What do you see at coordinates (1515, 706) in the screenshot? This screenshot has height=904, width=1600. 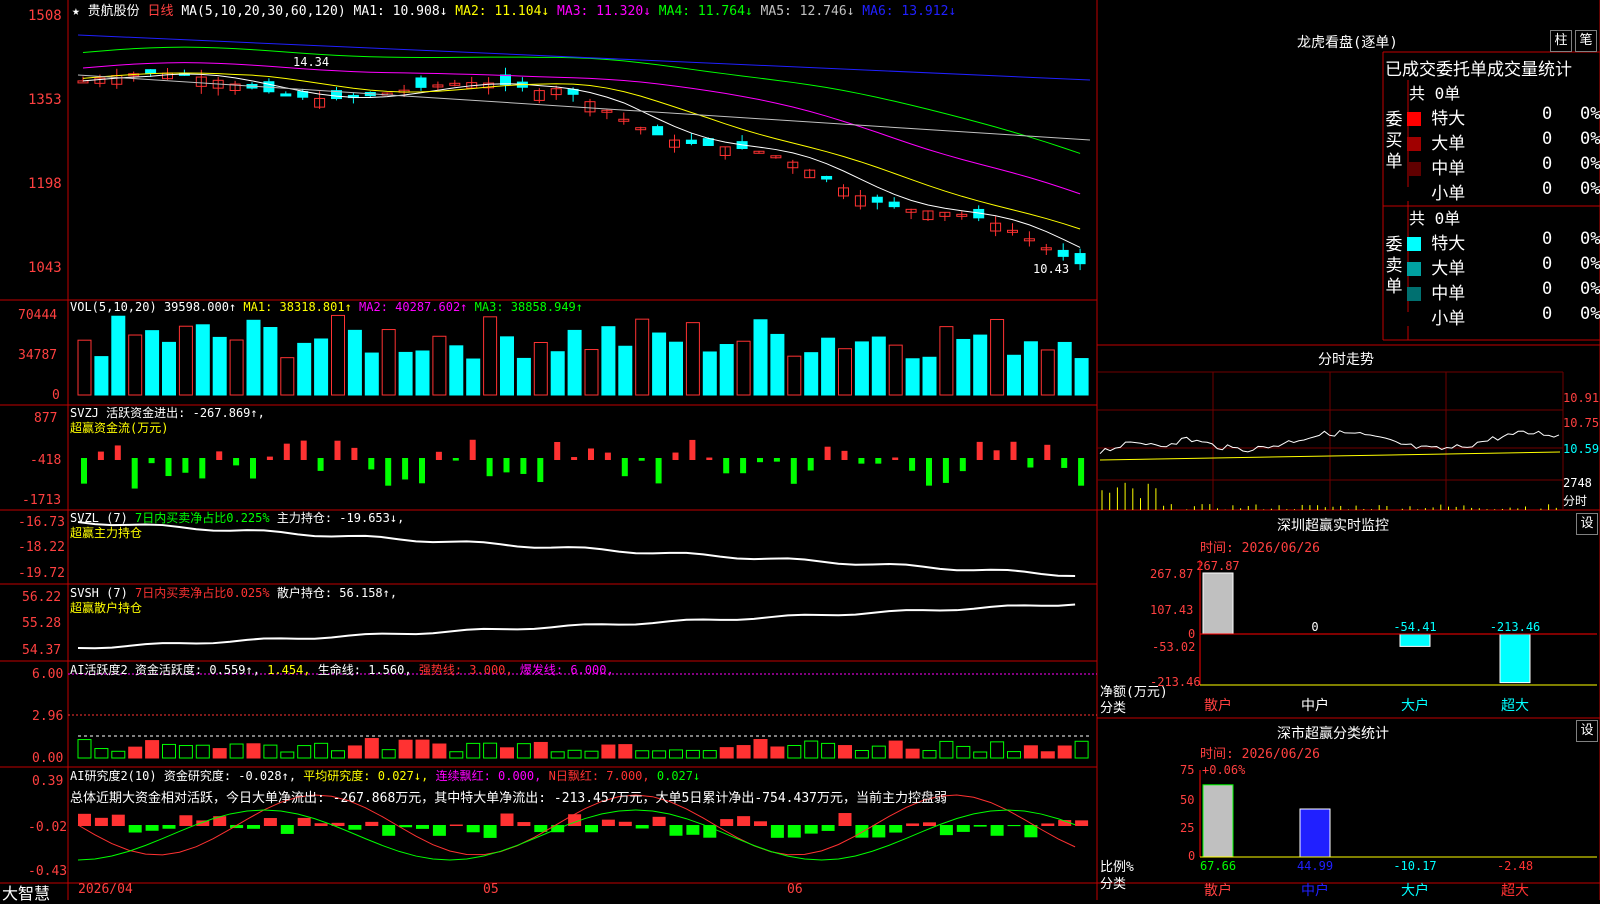 I see `monitor-category-label: 超大` at bounding box center [1515, 706].